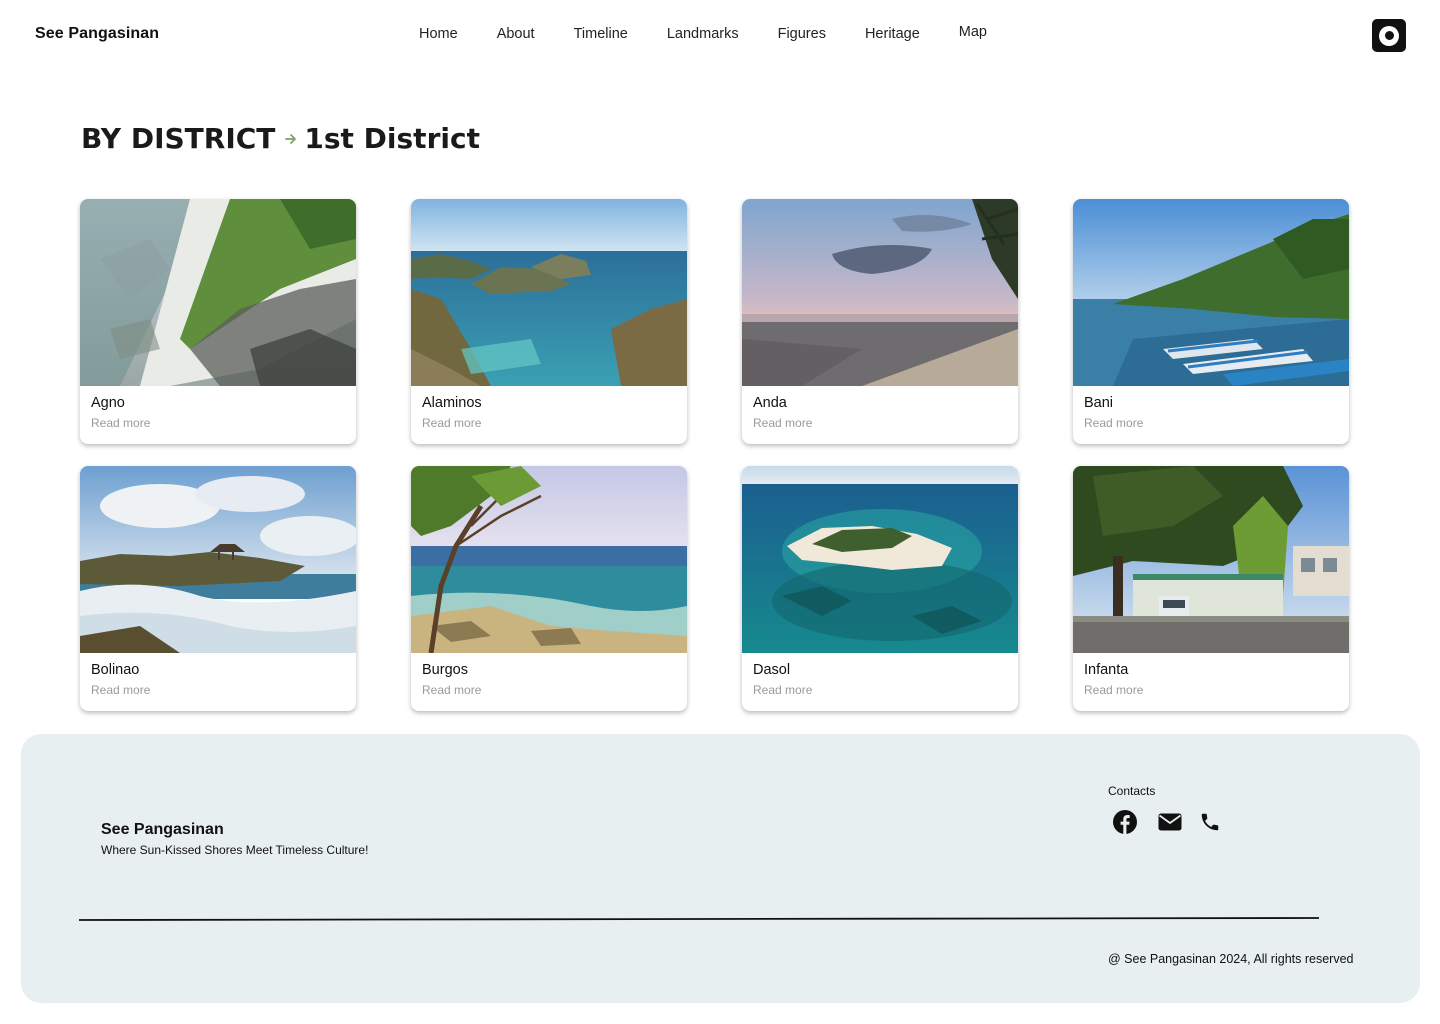 Image resolution: width=1440 pixels, height=1024 pixels. I want to click on contact-icons, so click(1167, 822).